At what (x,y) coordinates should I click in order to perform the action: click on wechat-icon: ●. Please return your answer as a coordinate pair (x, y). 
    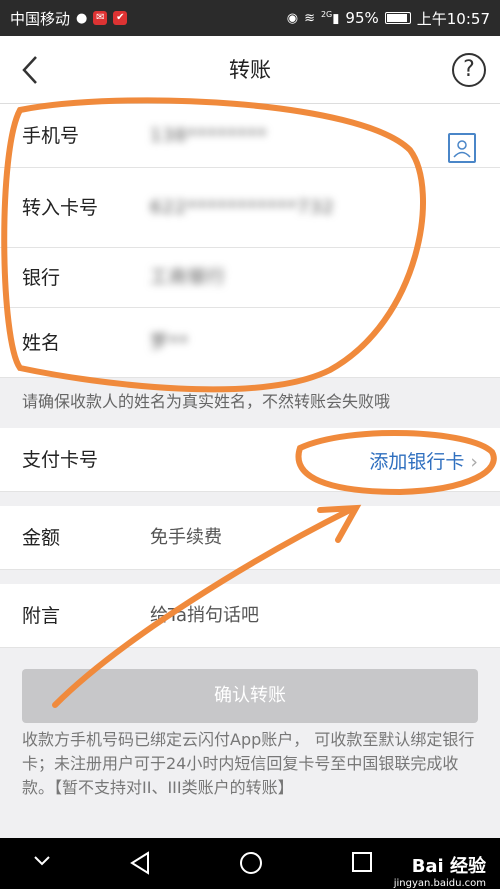
    Looking at the image, I should click on (82, 18).